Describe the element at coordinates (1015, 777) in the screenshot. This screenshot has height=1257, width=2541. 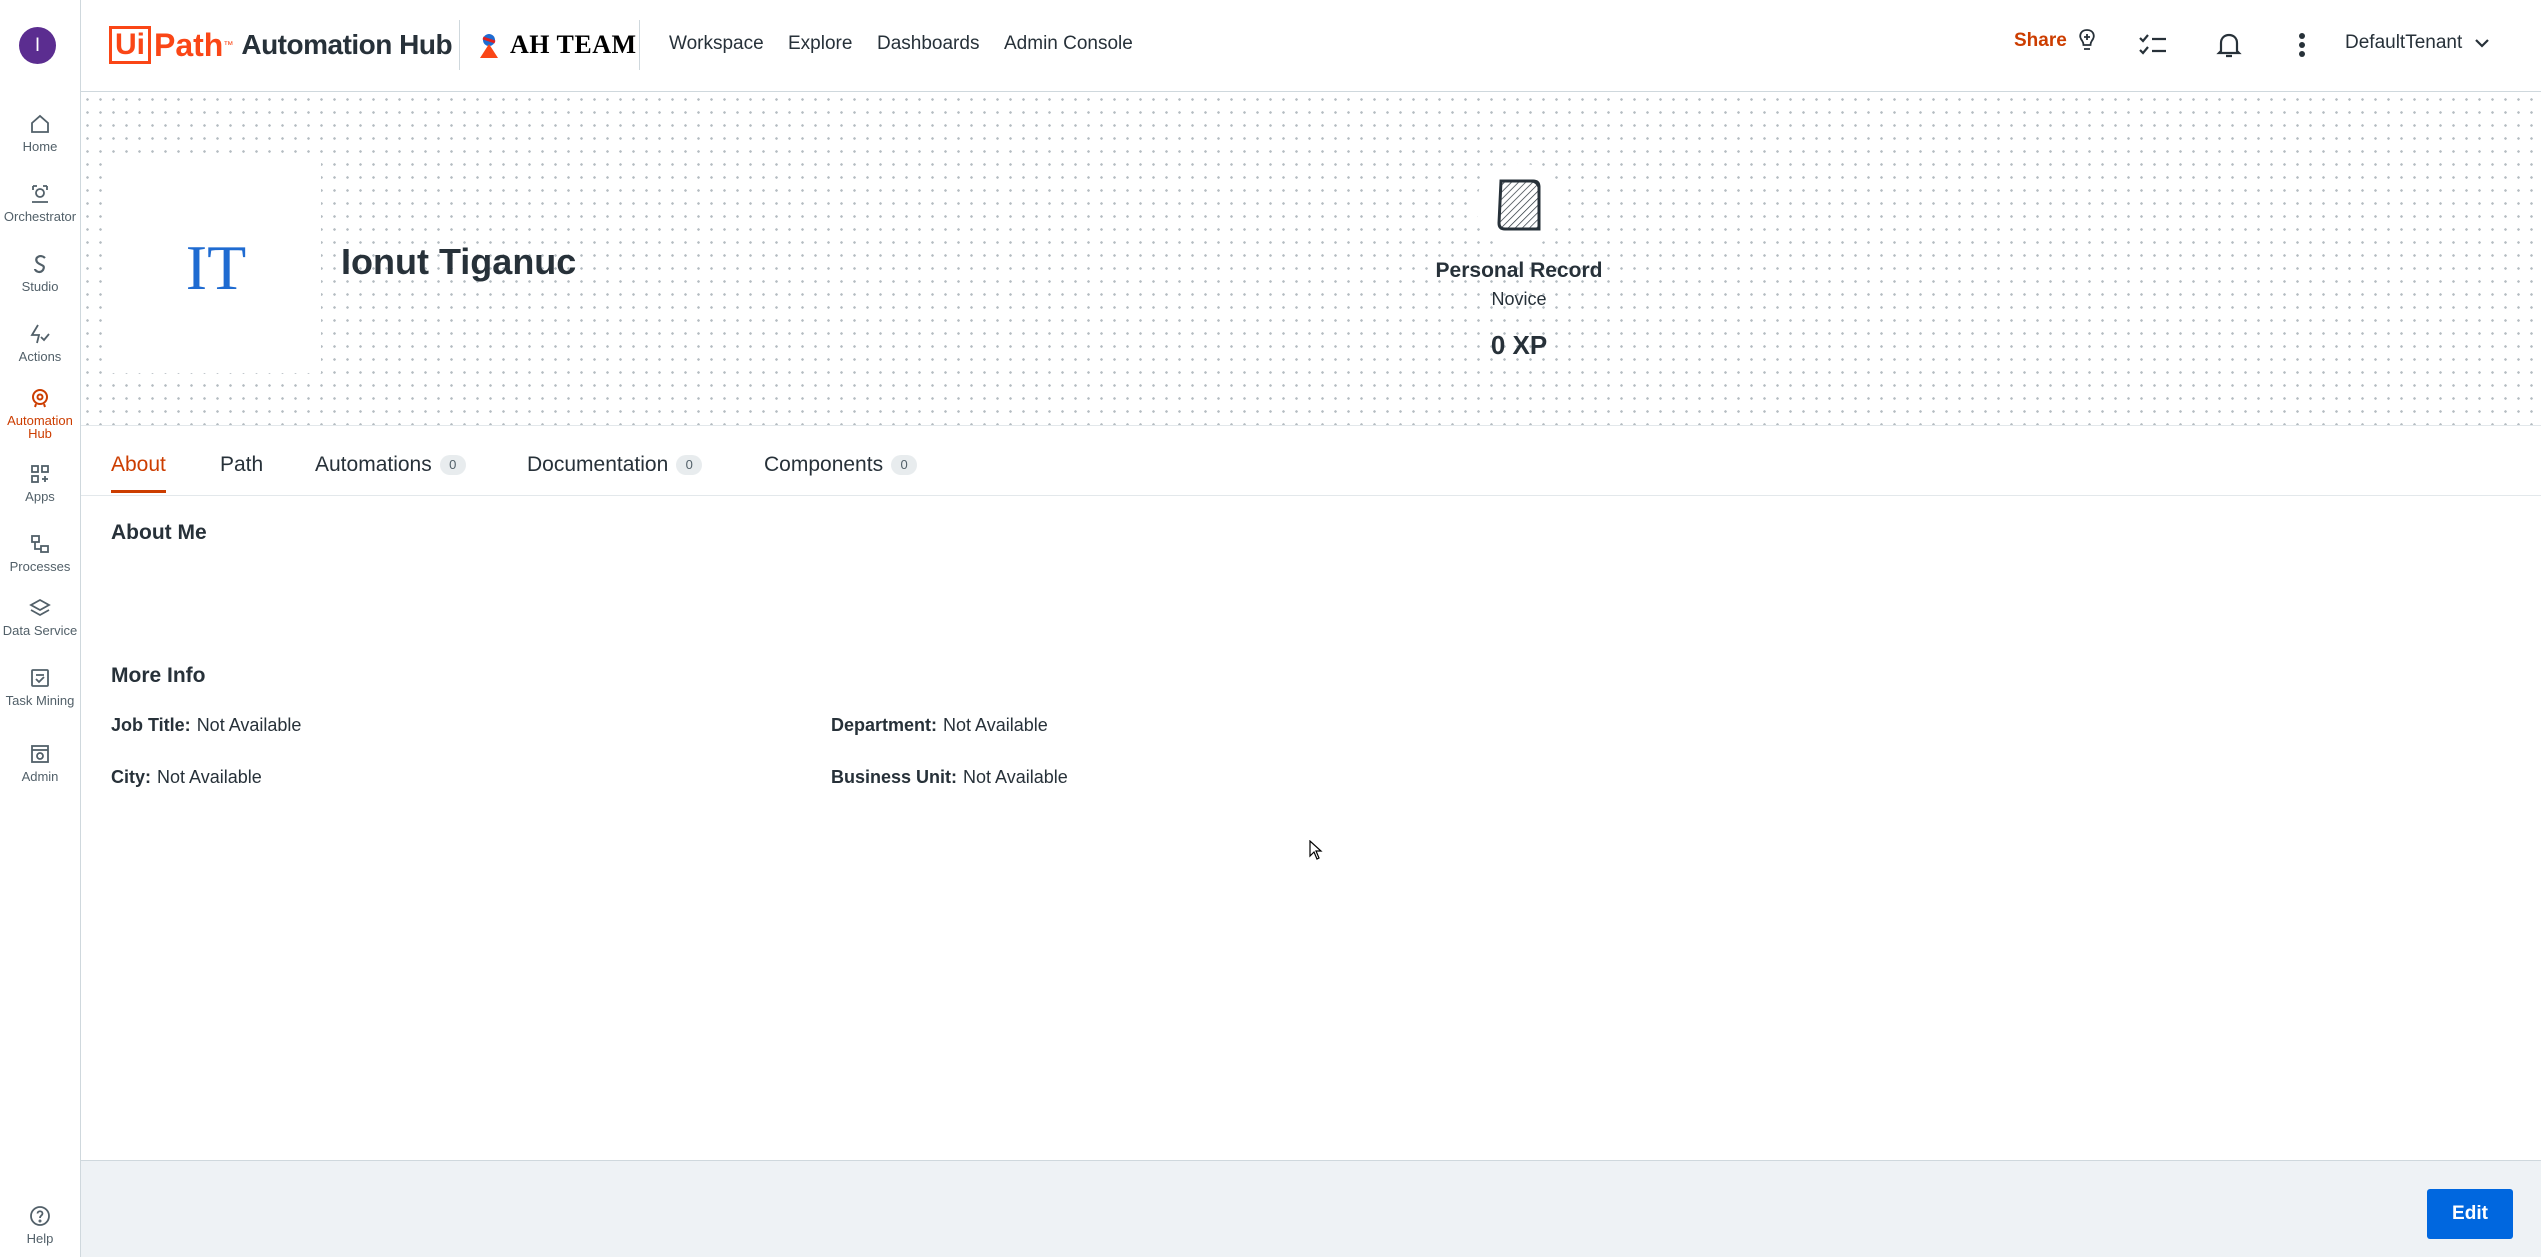
I see `business-unit-value: Not Available` at that location.